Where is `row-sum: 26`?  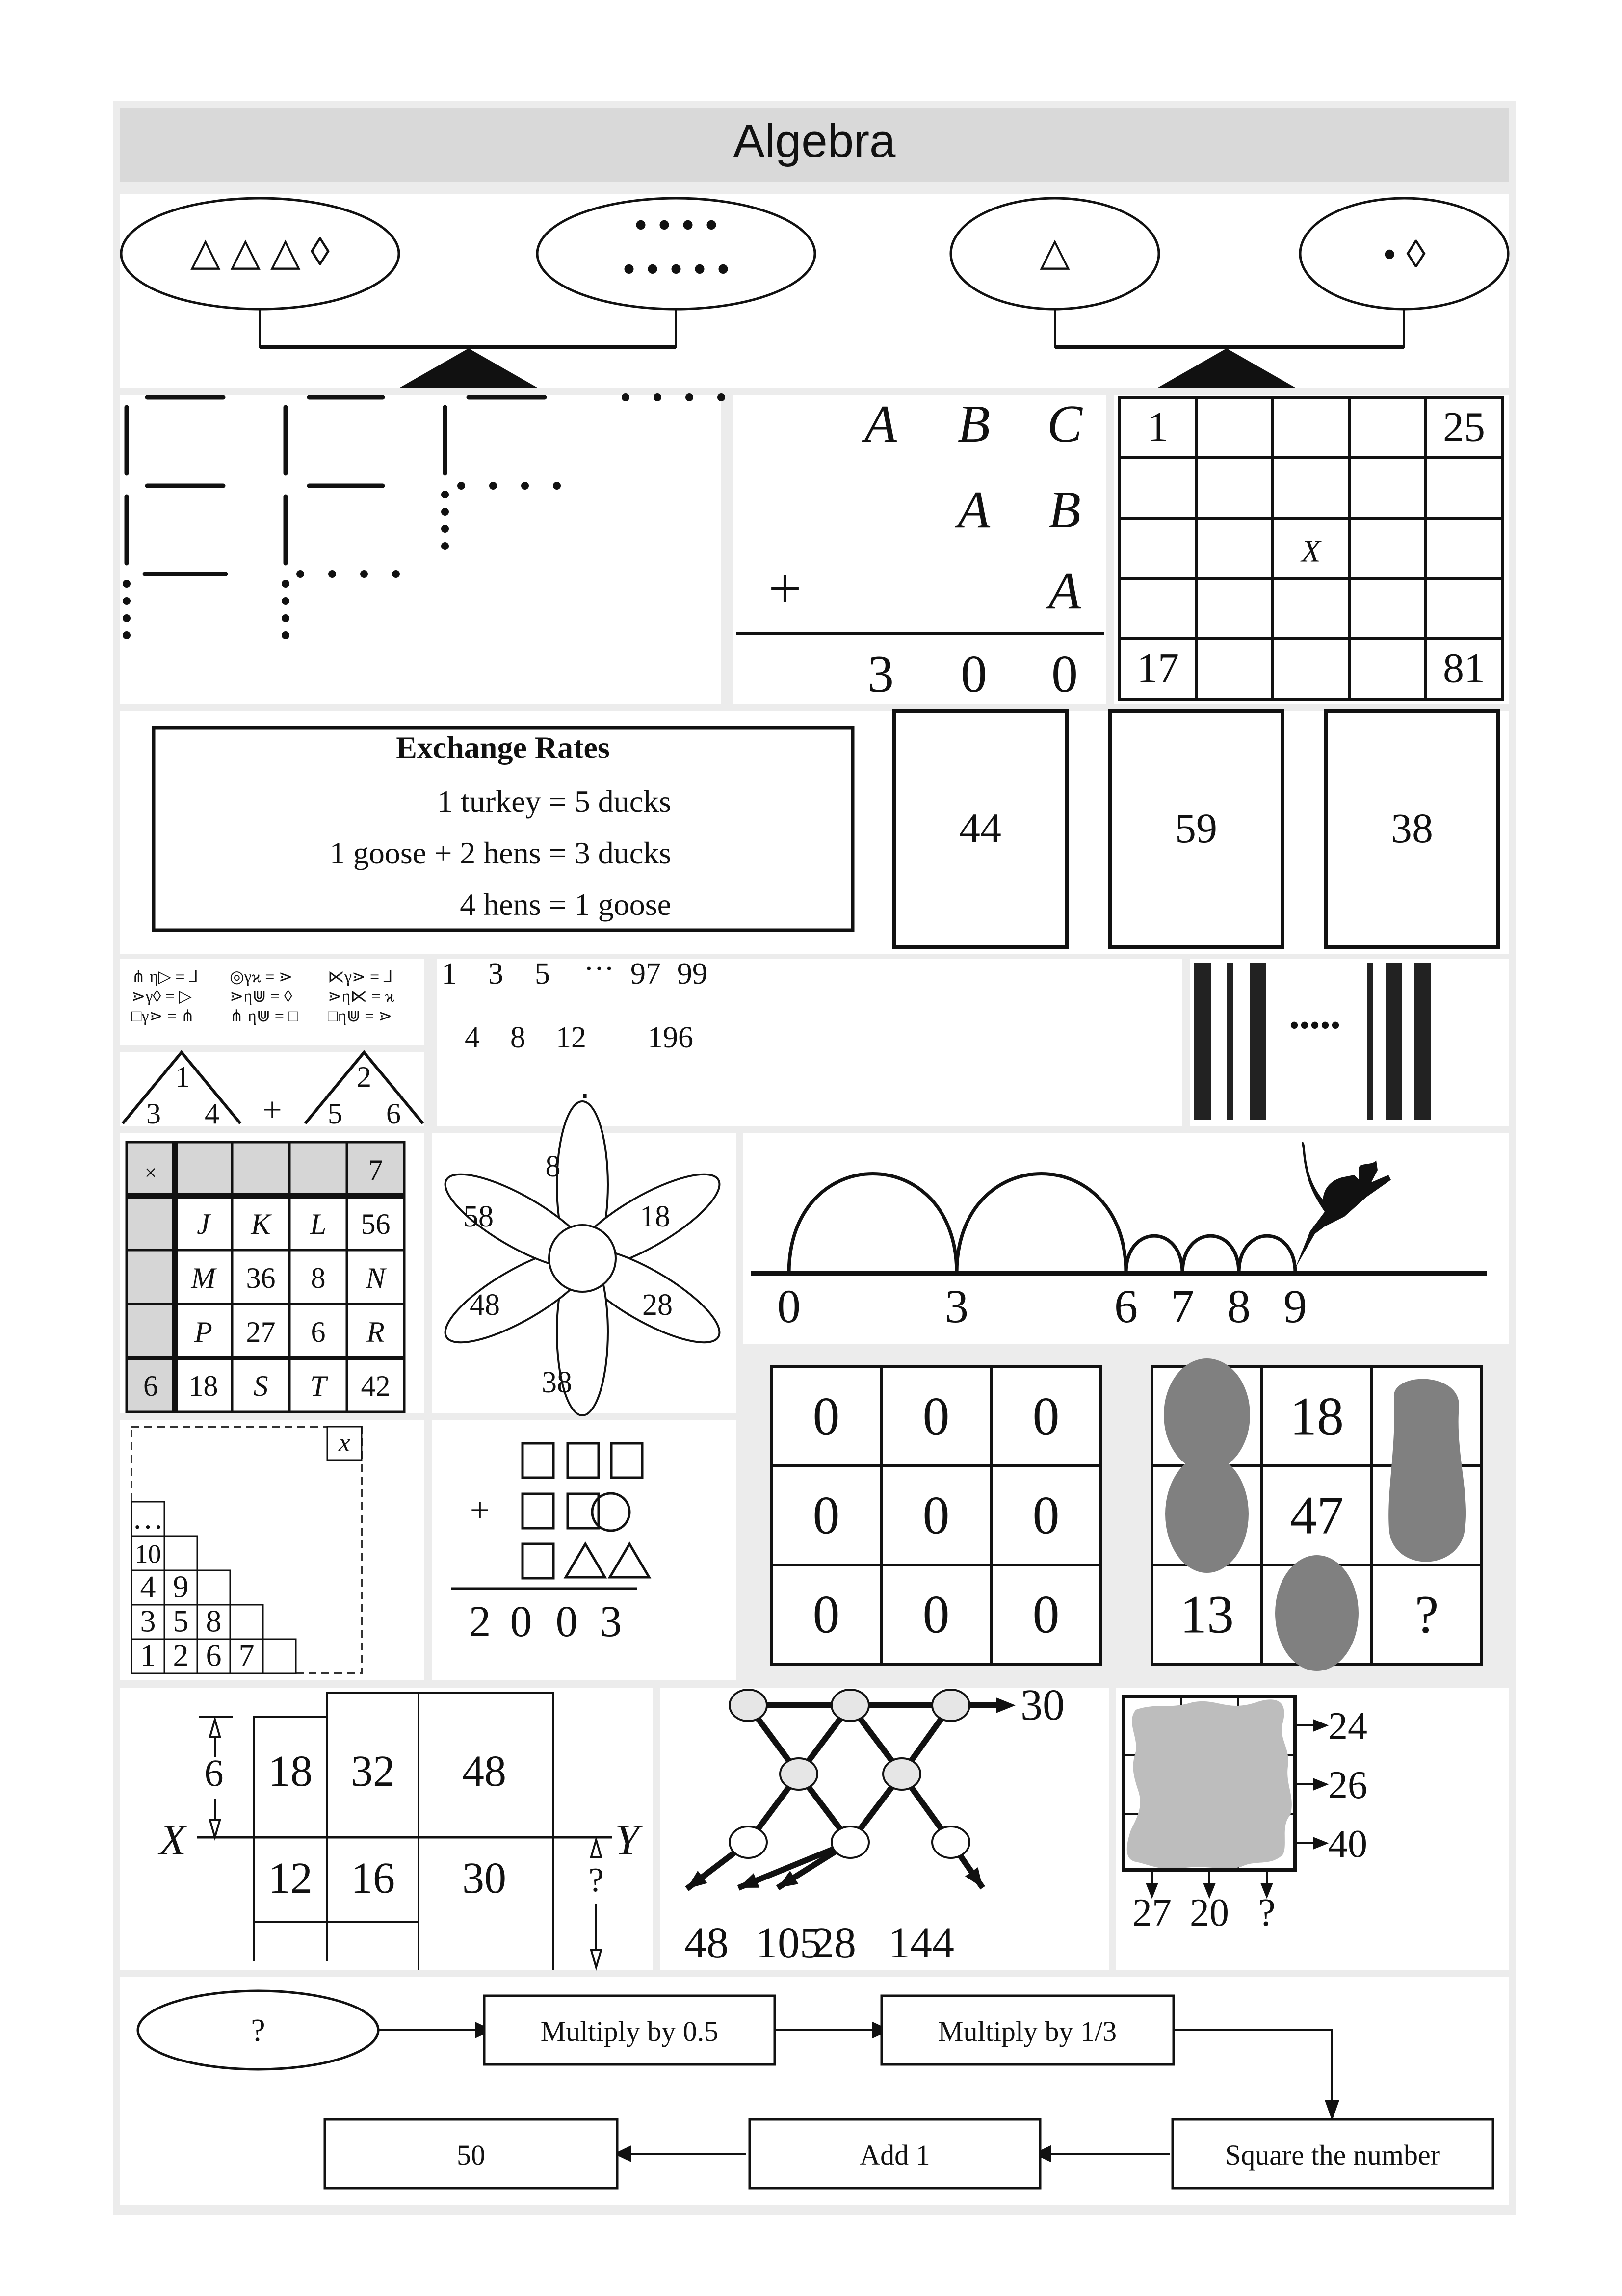 row-sum: 26 is located at coordinates (1347, 1785).